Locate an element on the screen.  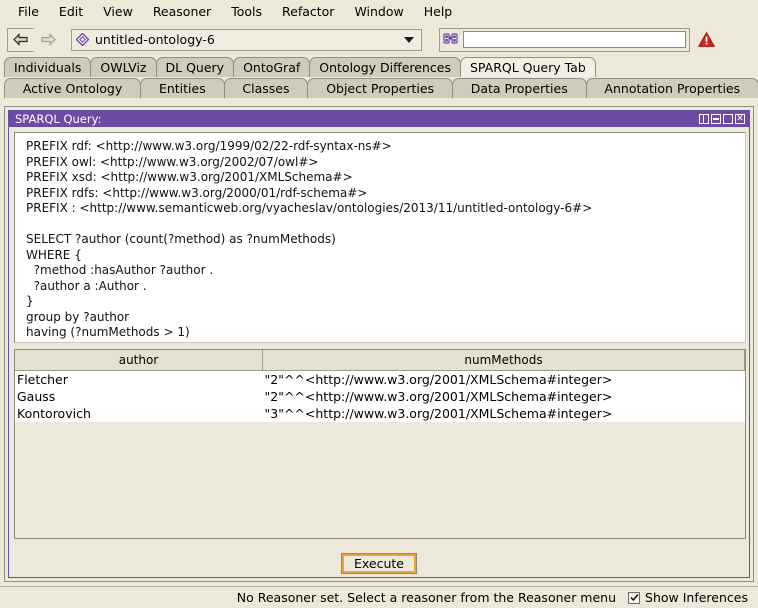
menu-item-file: File is located at coordinates (28, 11).